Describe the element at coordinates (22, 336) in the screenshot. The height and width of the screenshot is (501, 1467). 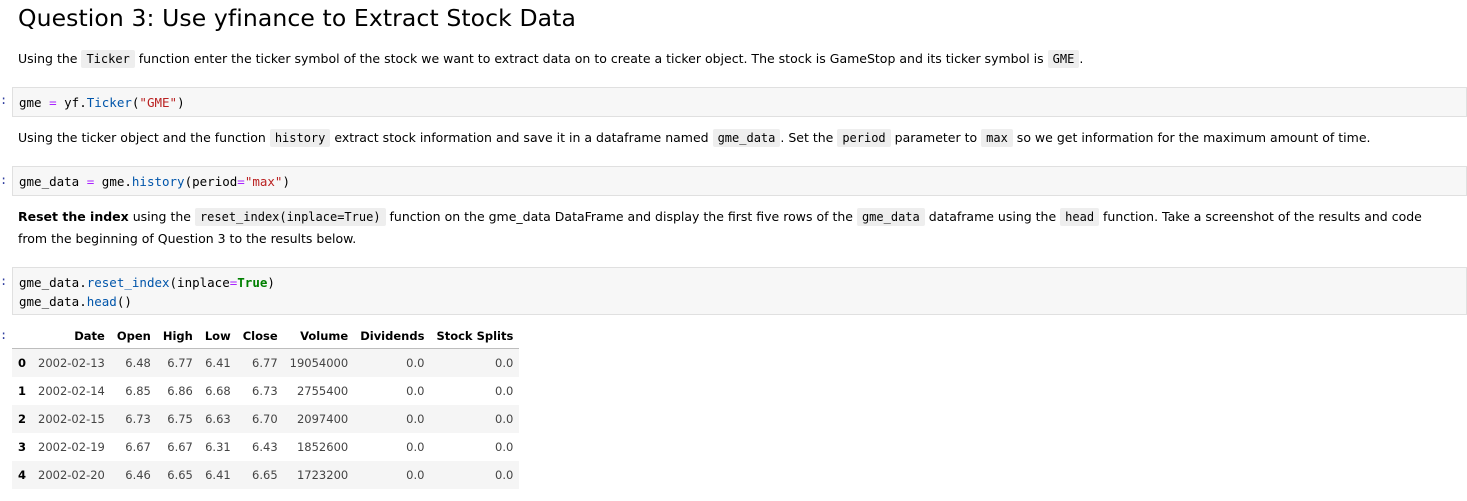
I see `column-header` at that location.